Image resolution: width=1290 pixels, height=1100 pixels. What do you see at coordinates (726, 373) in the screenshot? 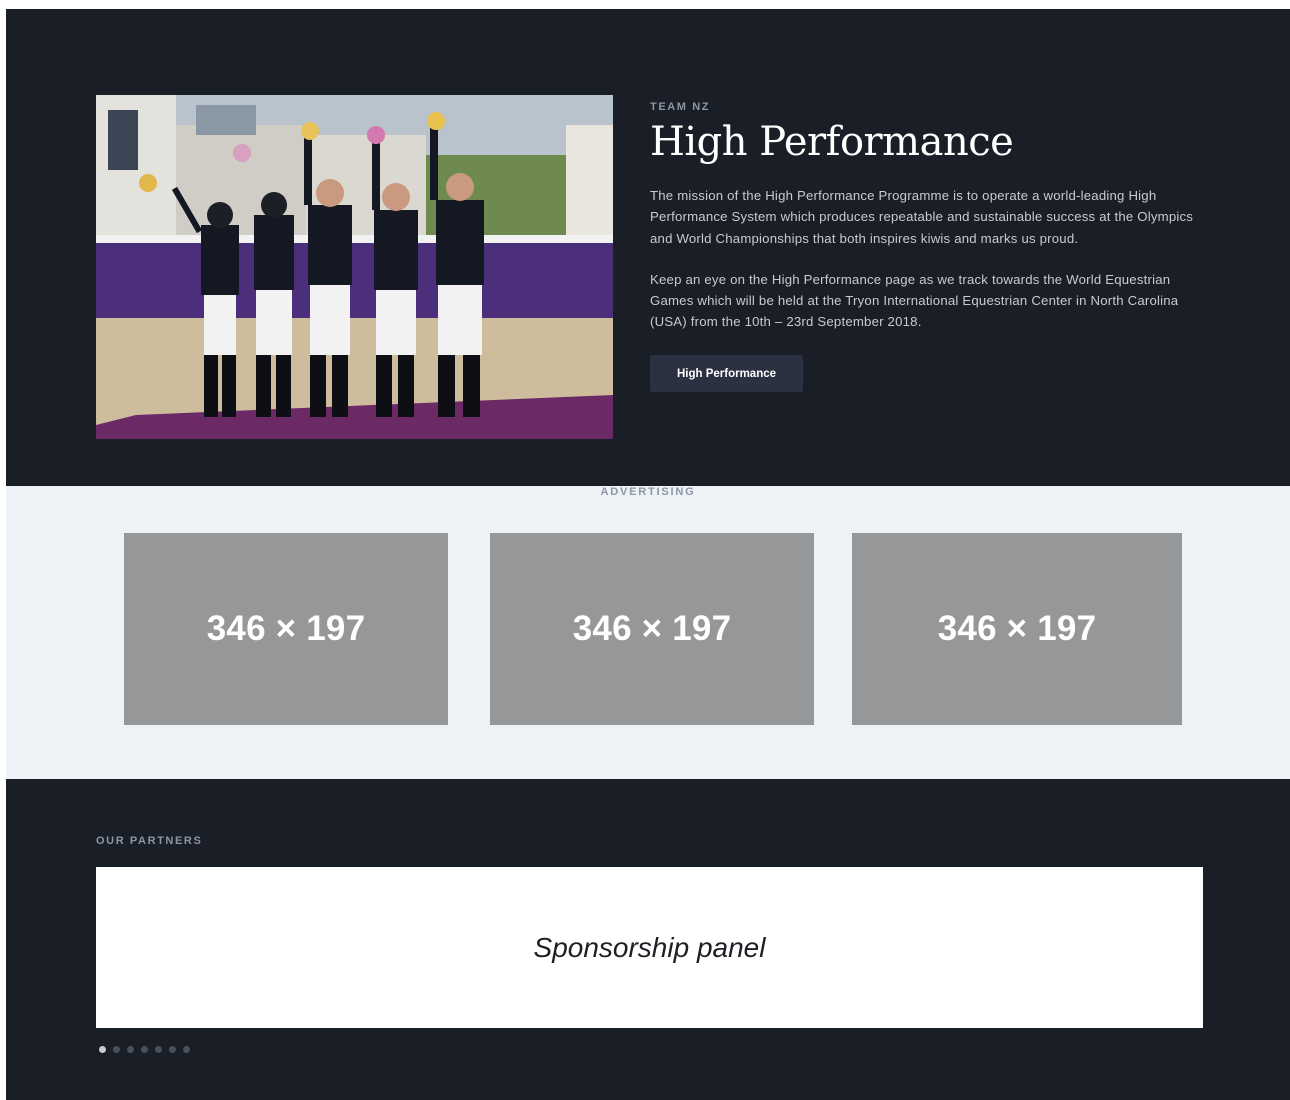
I see `high-performance-button: High Performance` at bounding box center [726, 373].